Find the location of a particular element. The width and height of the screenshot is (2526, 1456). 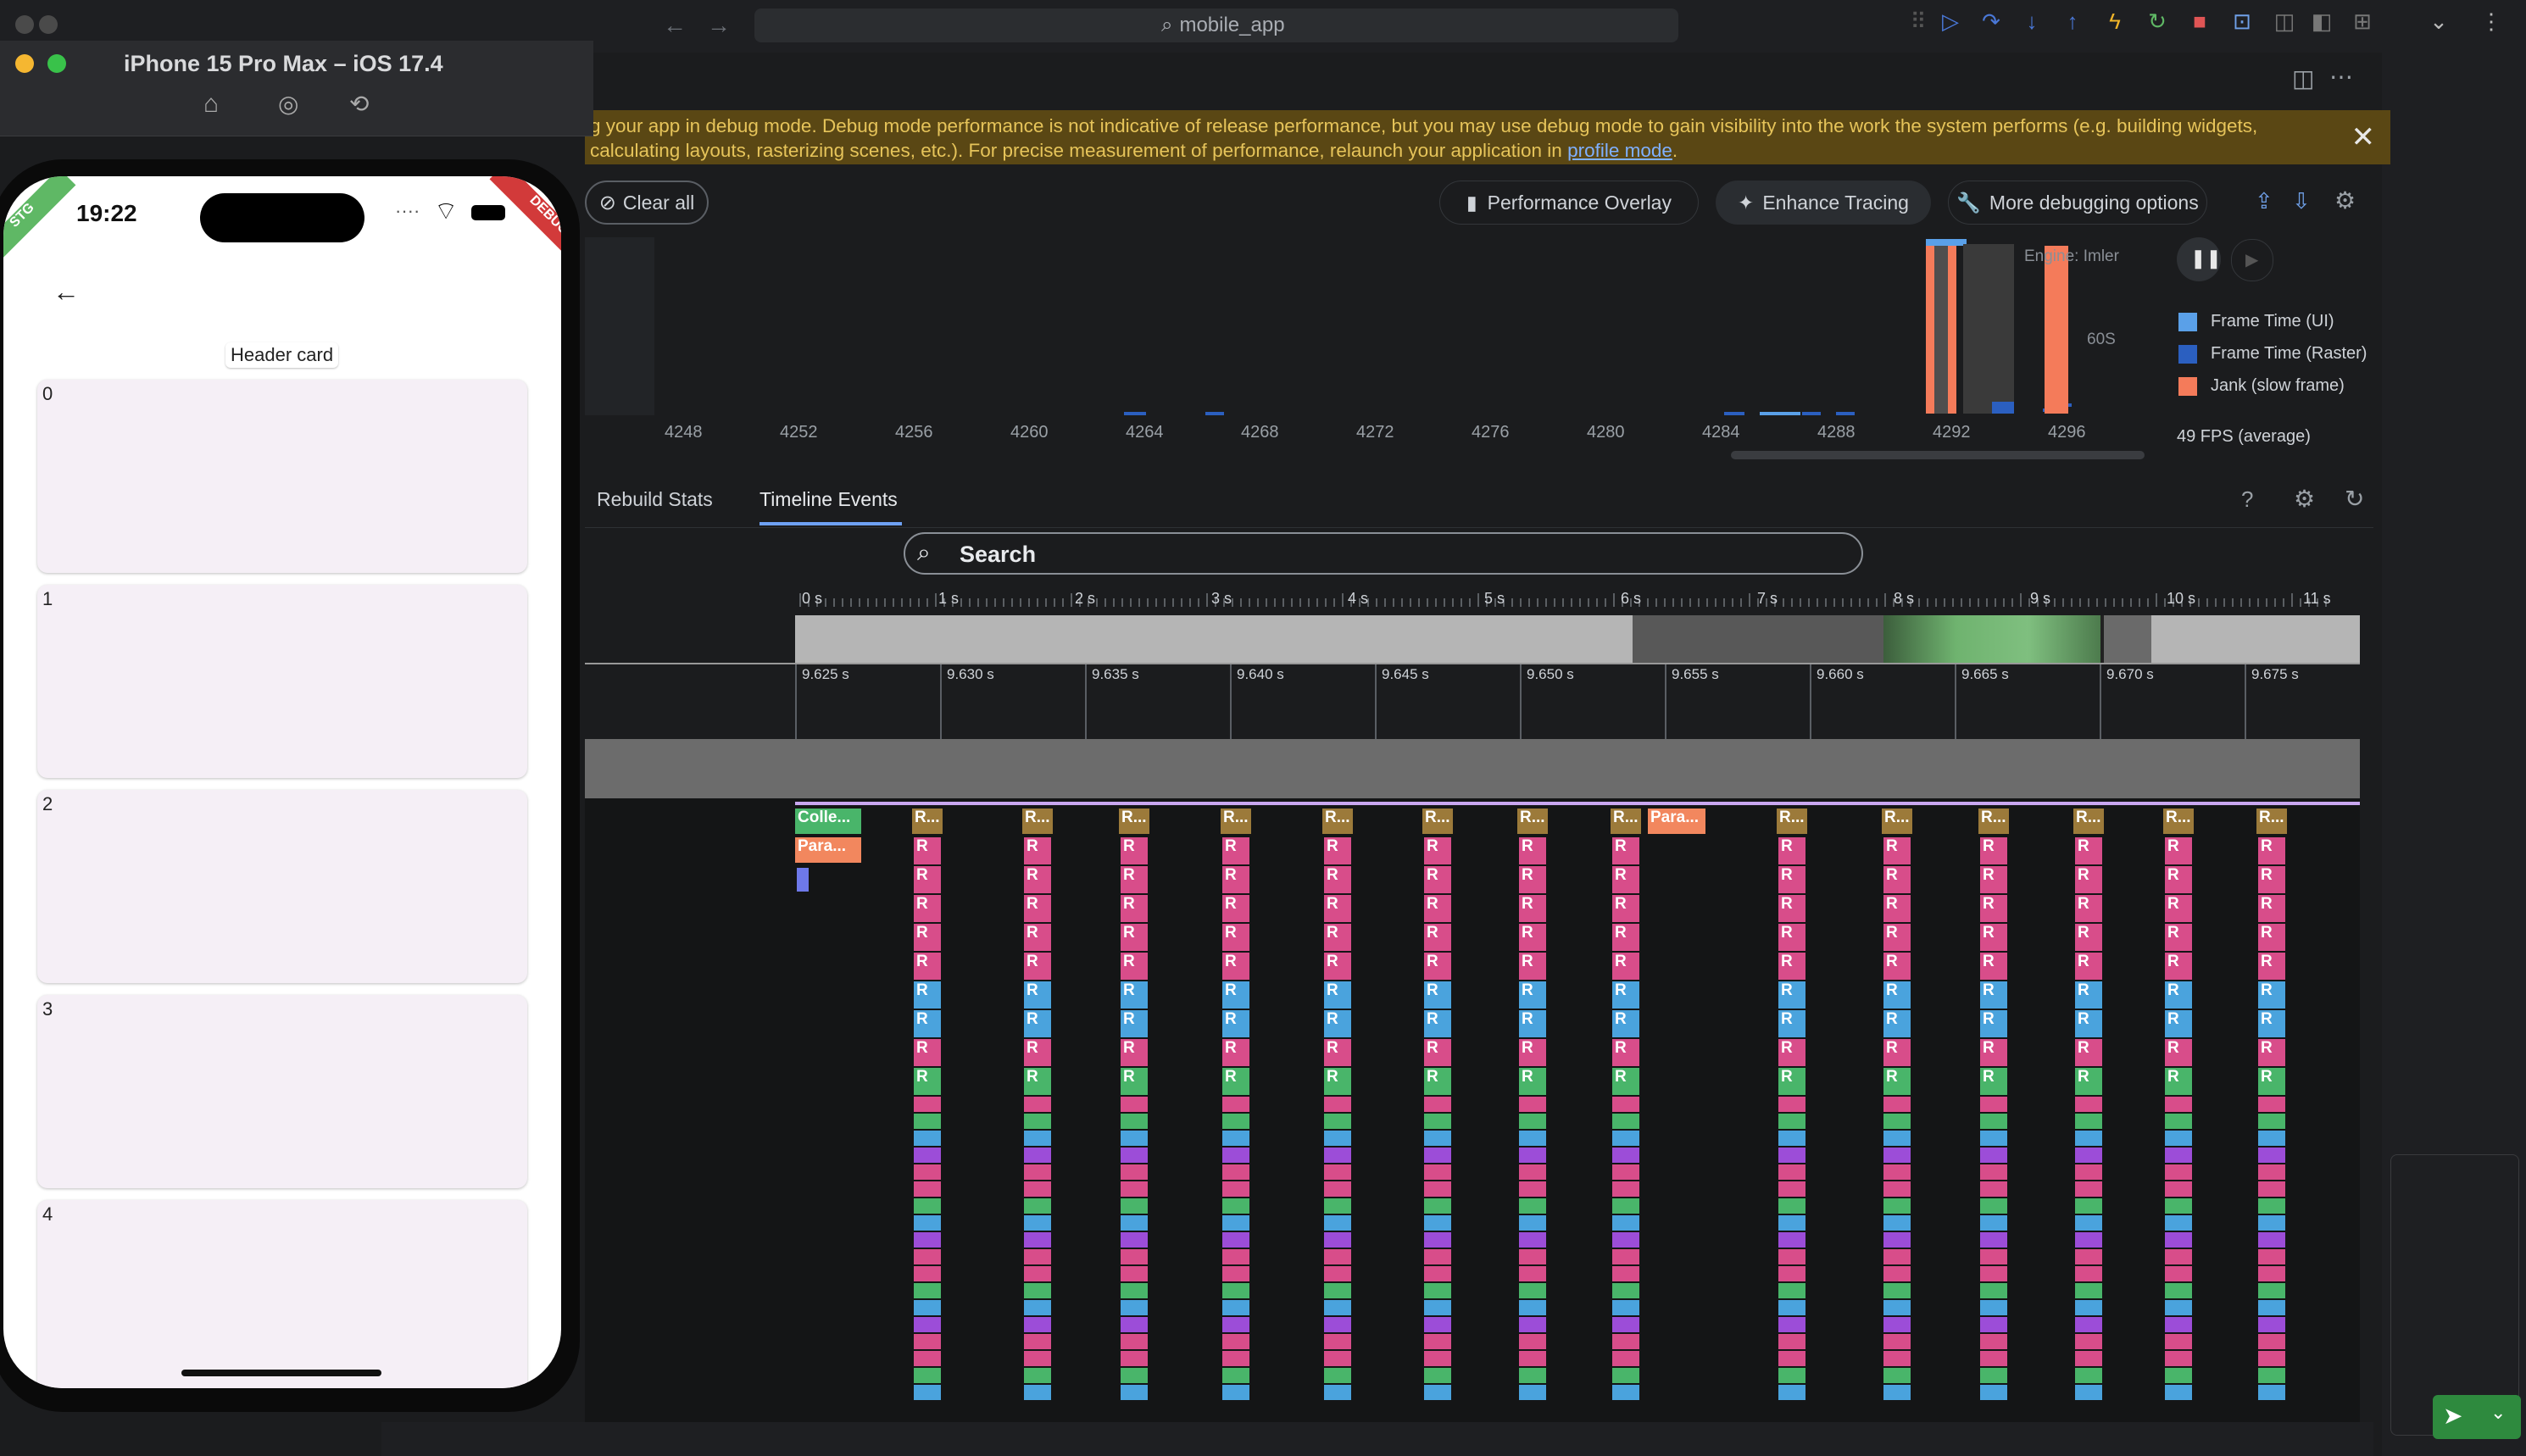

help-icon: ? is located at coordinates (2247, 500).